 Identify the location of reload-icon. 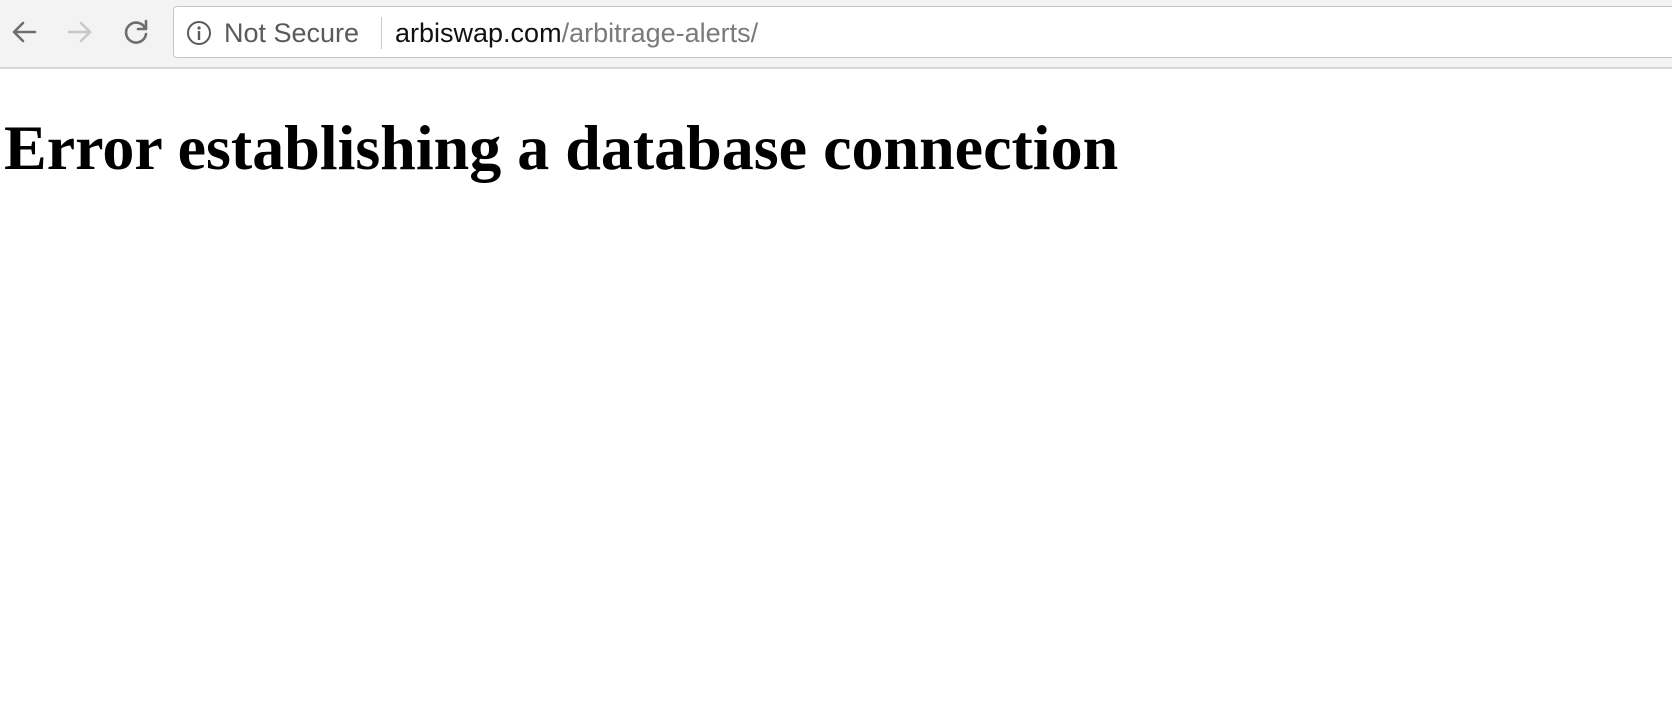
(136, 31).